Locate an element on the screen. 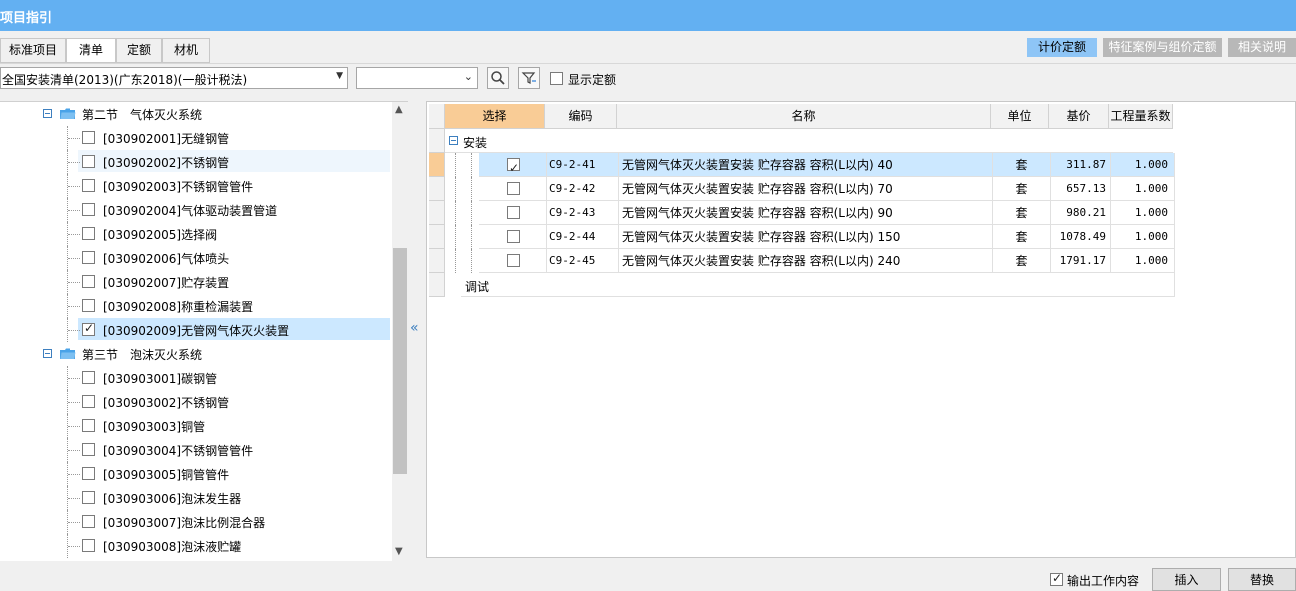  search-button is located at coordinates (498, 78).